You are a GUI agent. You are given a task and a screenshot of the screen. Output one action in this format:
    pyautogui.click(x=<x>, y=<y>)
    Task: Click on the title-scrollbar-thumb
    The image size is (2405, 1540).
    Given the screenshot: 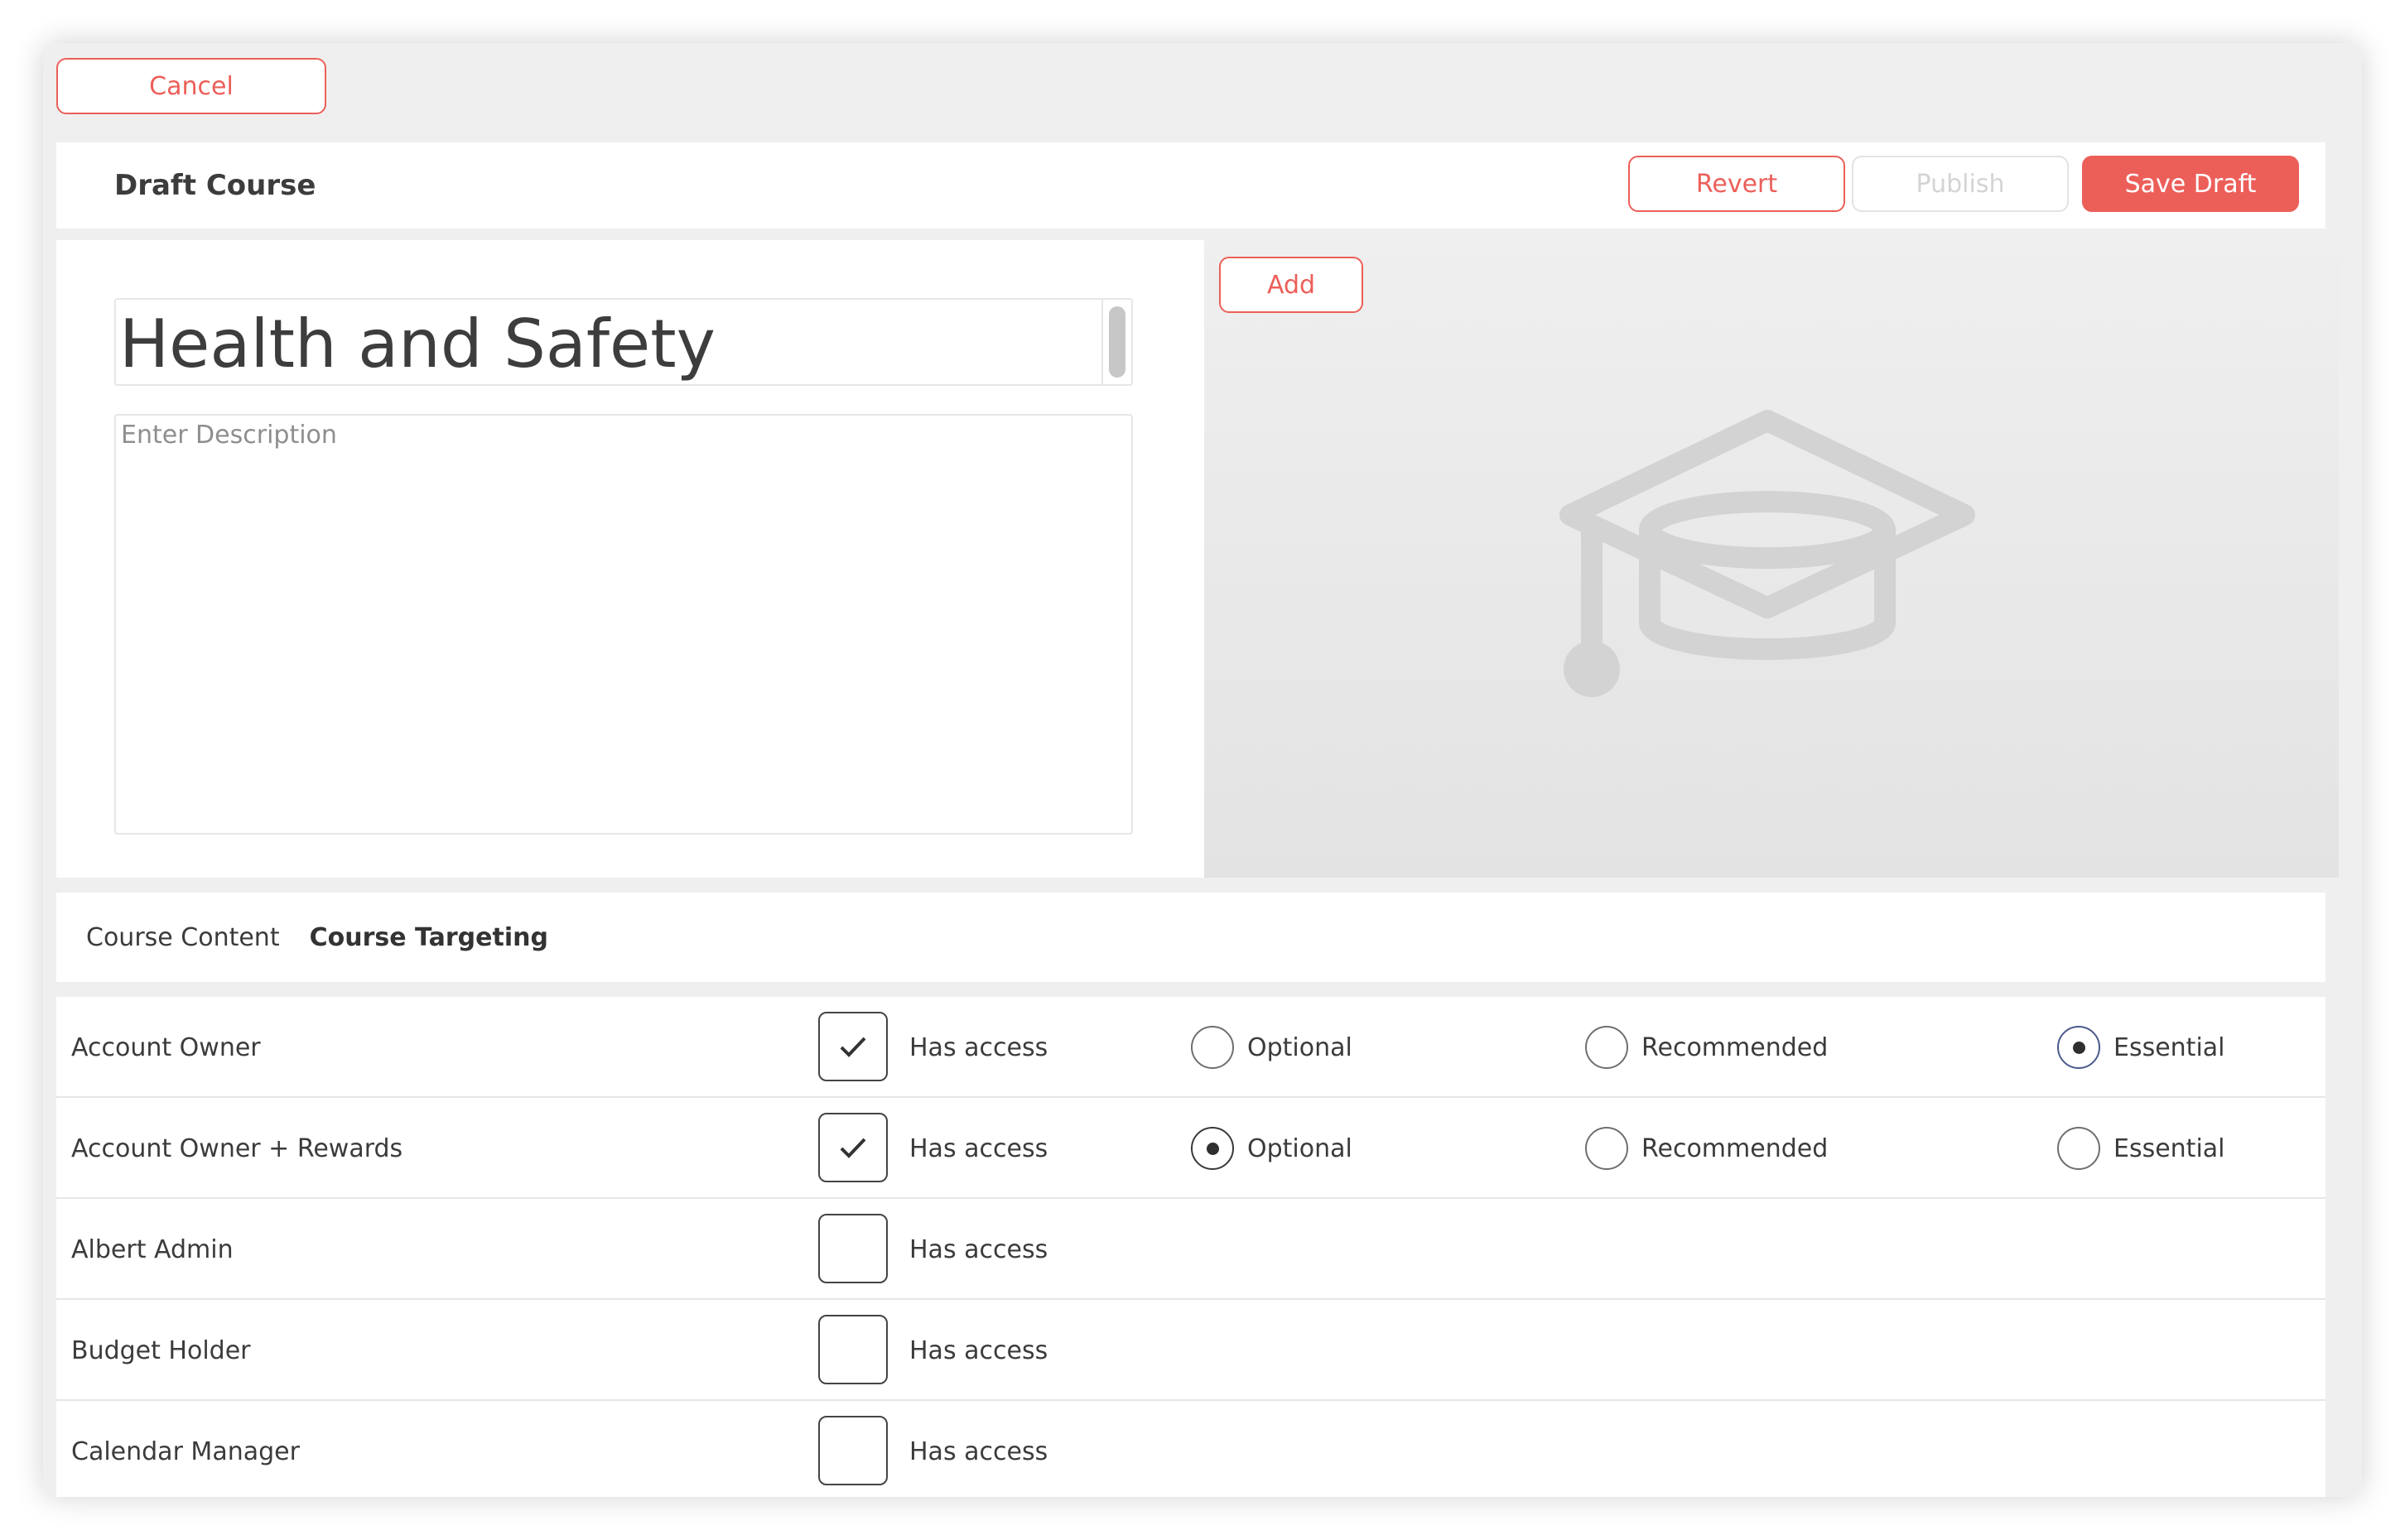 What is the action you would take?
    pyautogui.click(x=1117, y=342)
    